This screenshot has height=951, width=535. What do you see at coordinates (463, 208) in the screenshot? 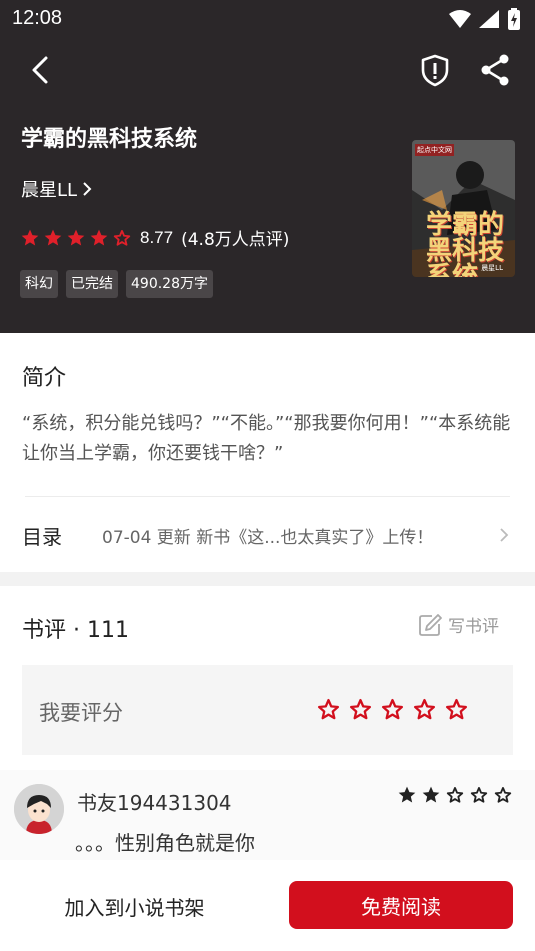
I see `book-cover: 起点中文网 学霸的黑科技系统 晨星LL` at bounding box center [463, 208].